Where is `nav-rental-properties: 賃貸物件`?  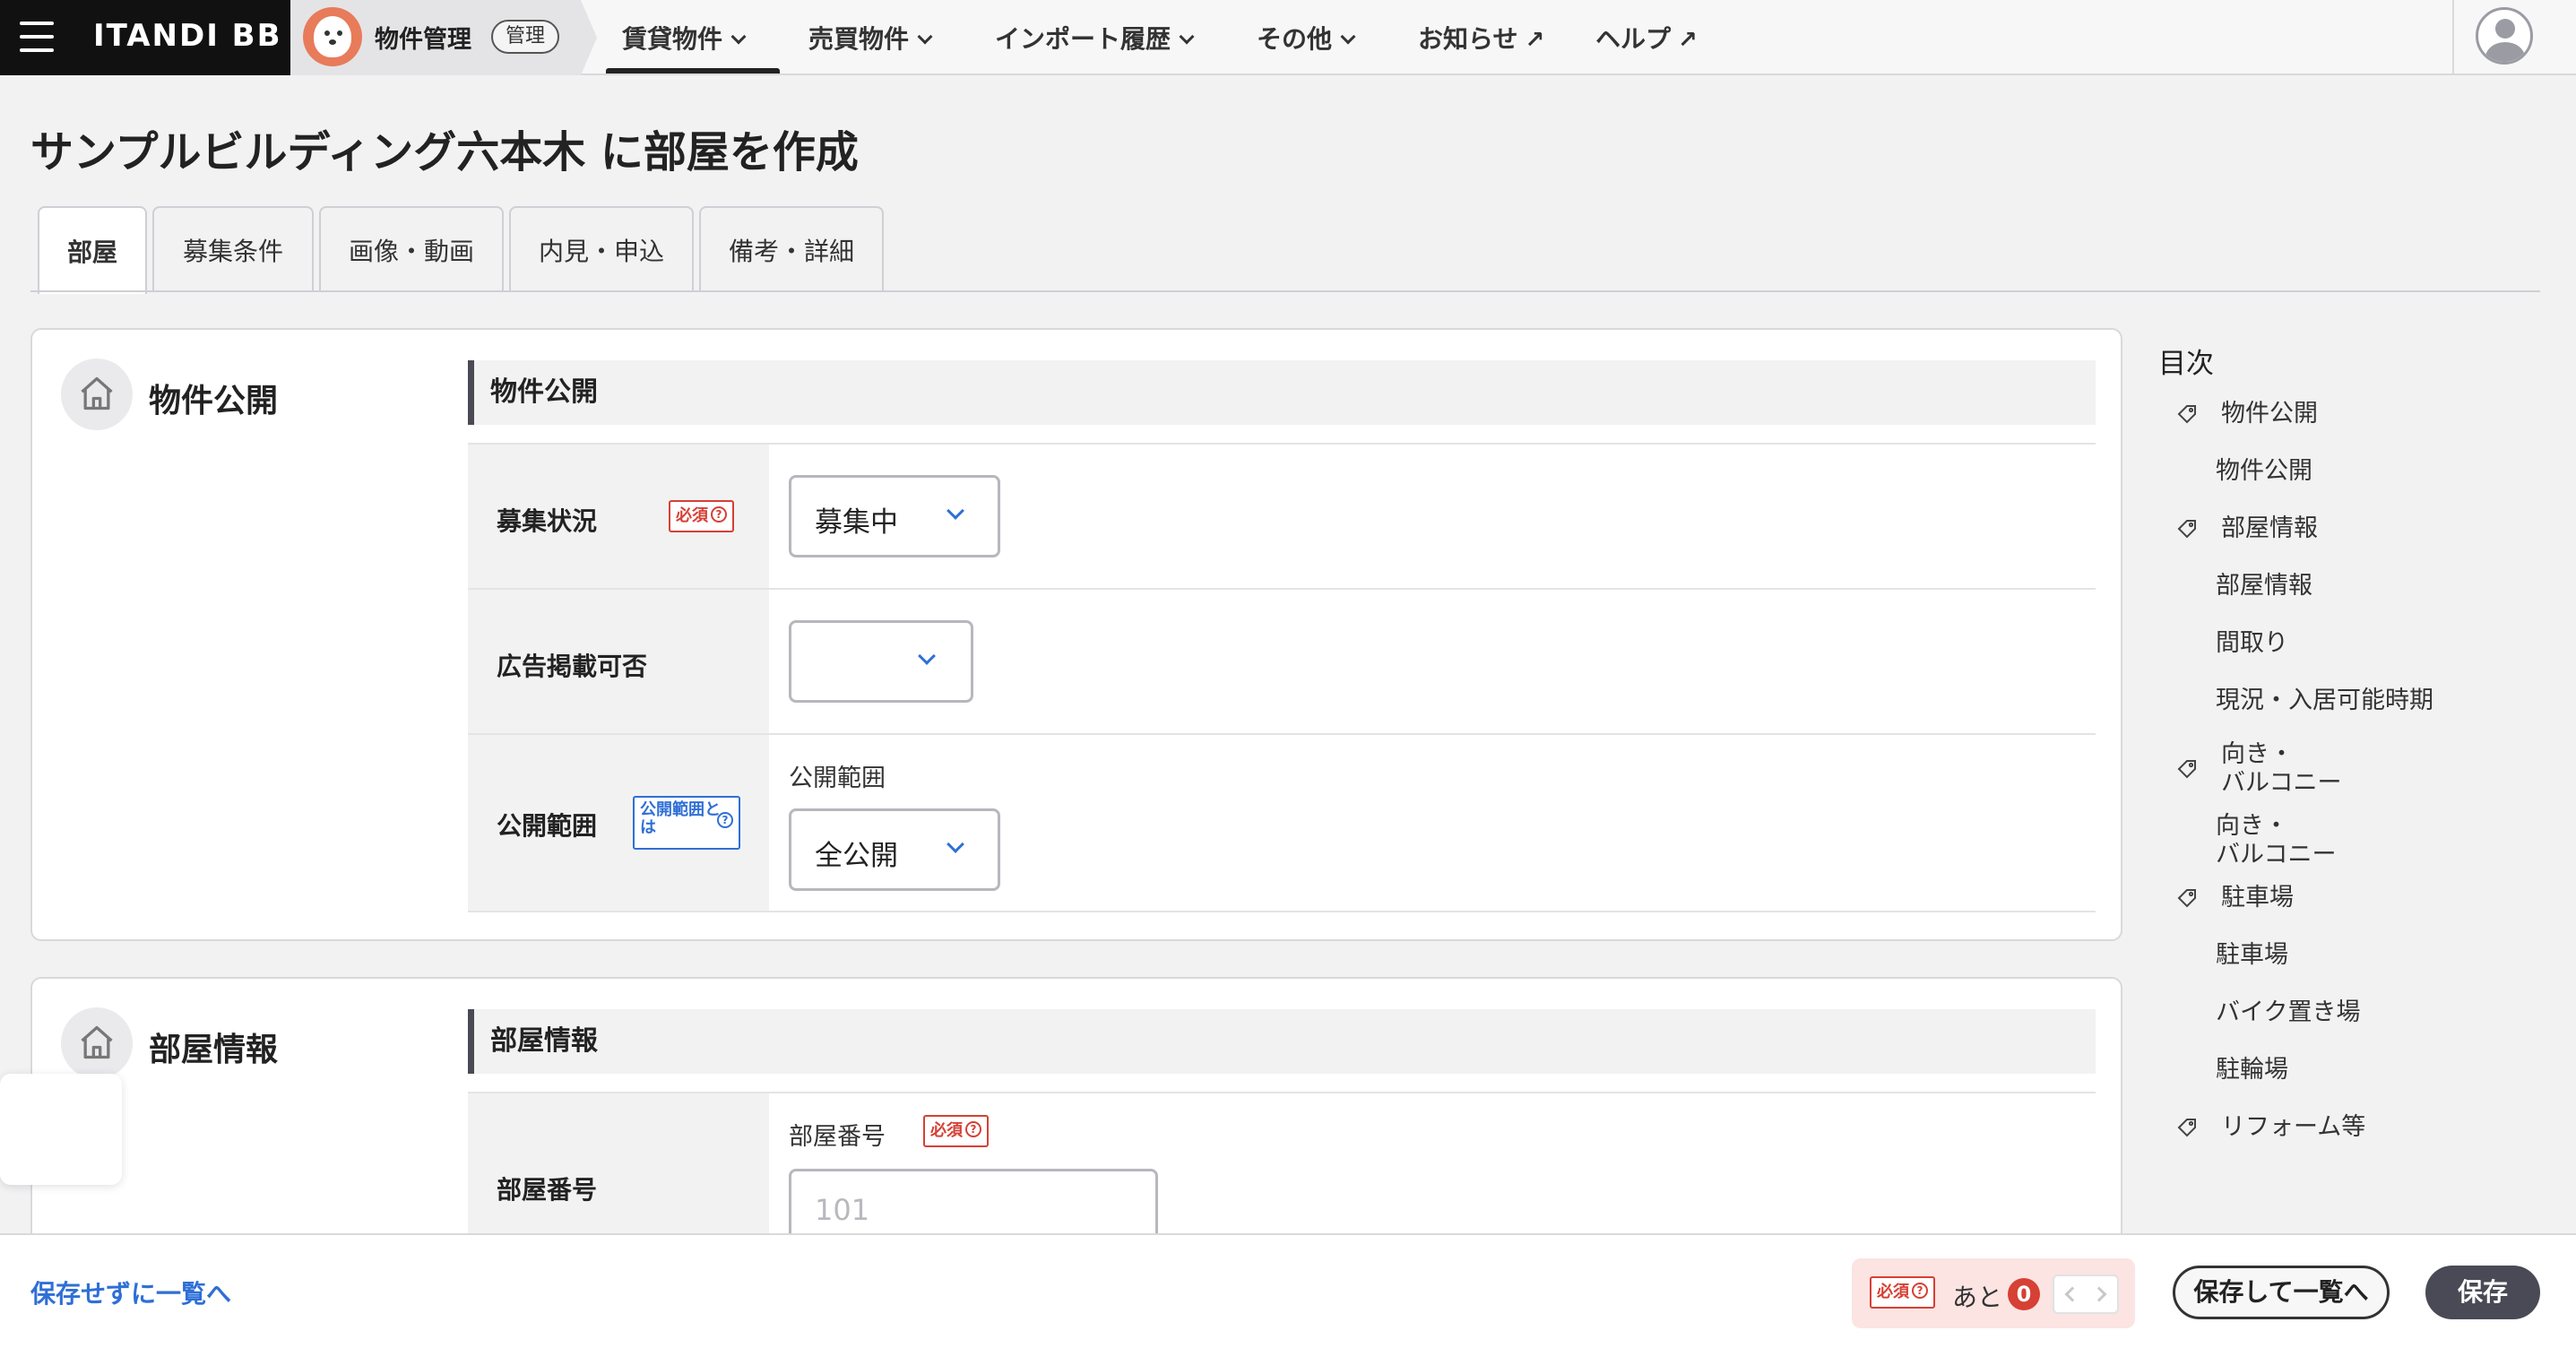 nav-rental-properties: 賃貸物件 is located at coordinates (684, 38).